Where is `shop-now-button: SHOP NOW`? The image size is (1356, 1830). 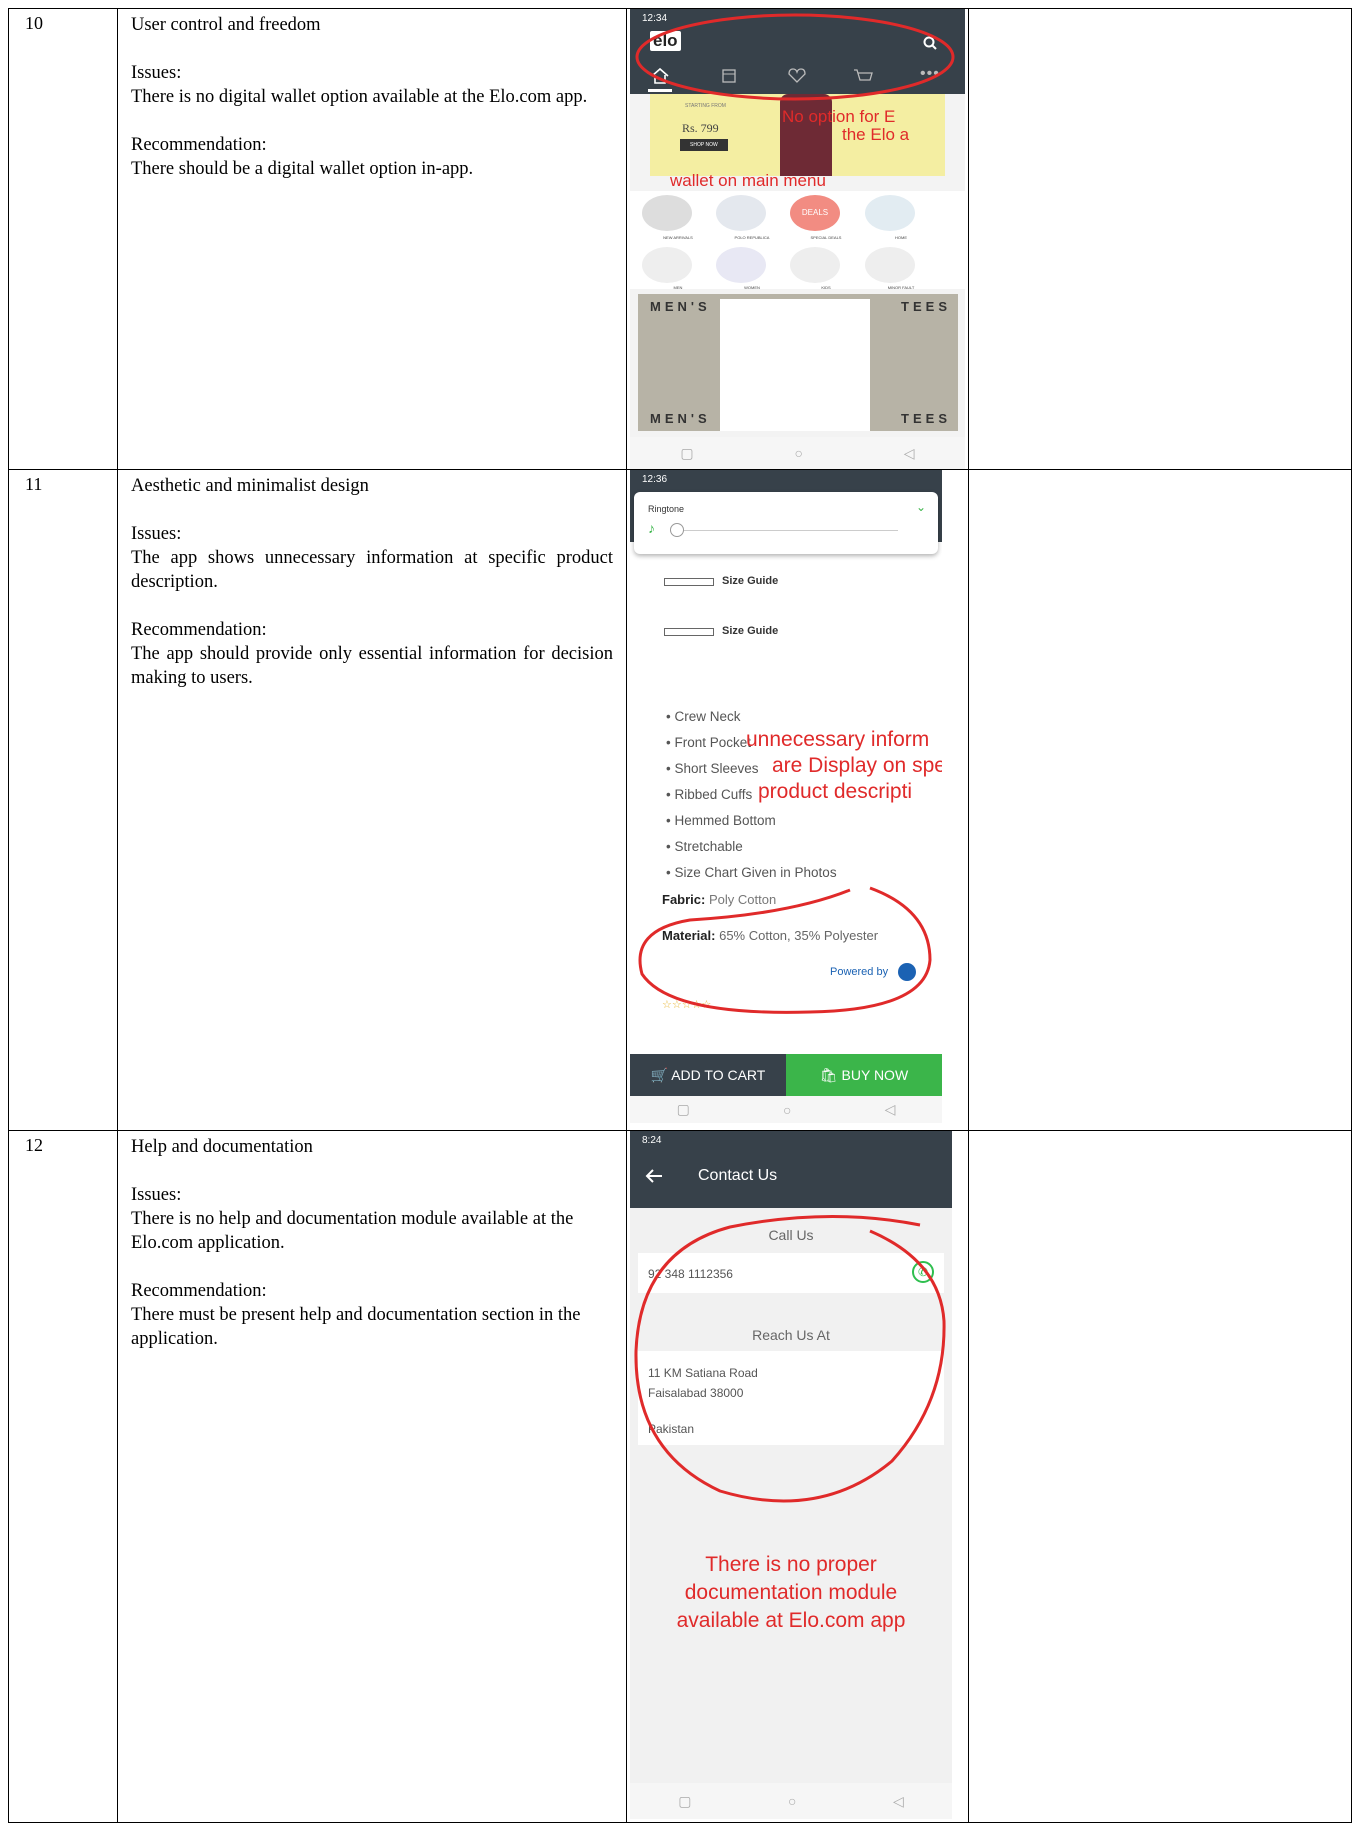
shop-now-button: SHOP NOW is located at coordinates (704, 145).